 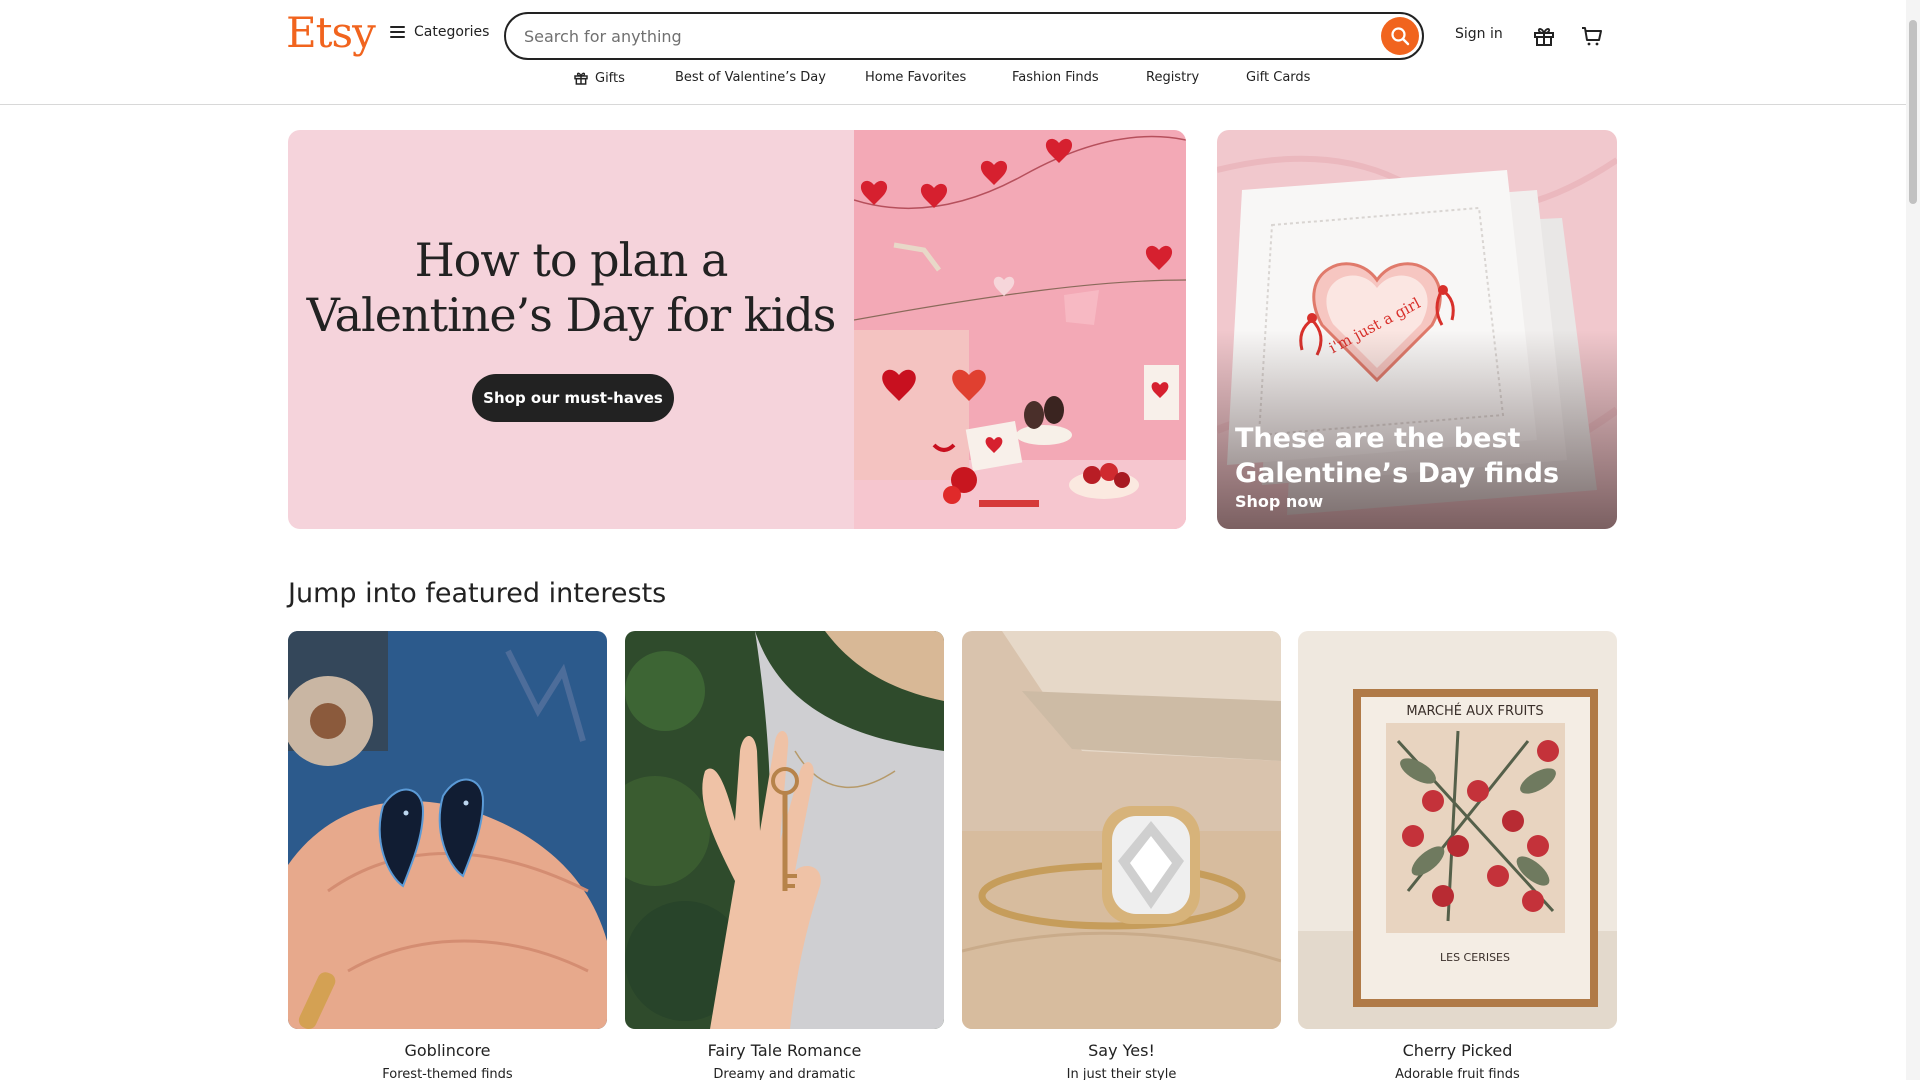 I want to click on etsy-logo: Etsy, so click(x=331, y=32).